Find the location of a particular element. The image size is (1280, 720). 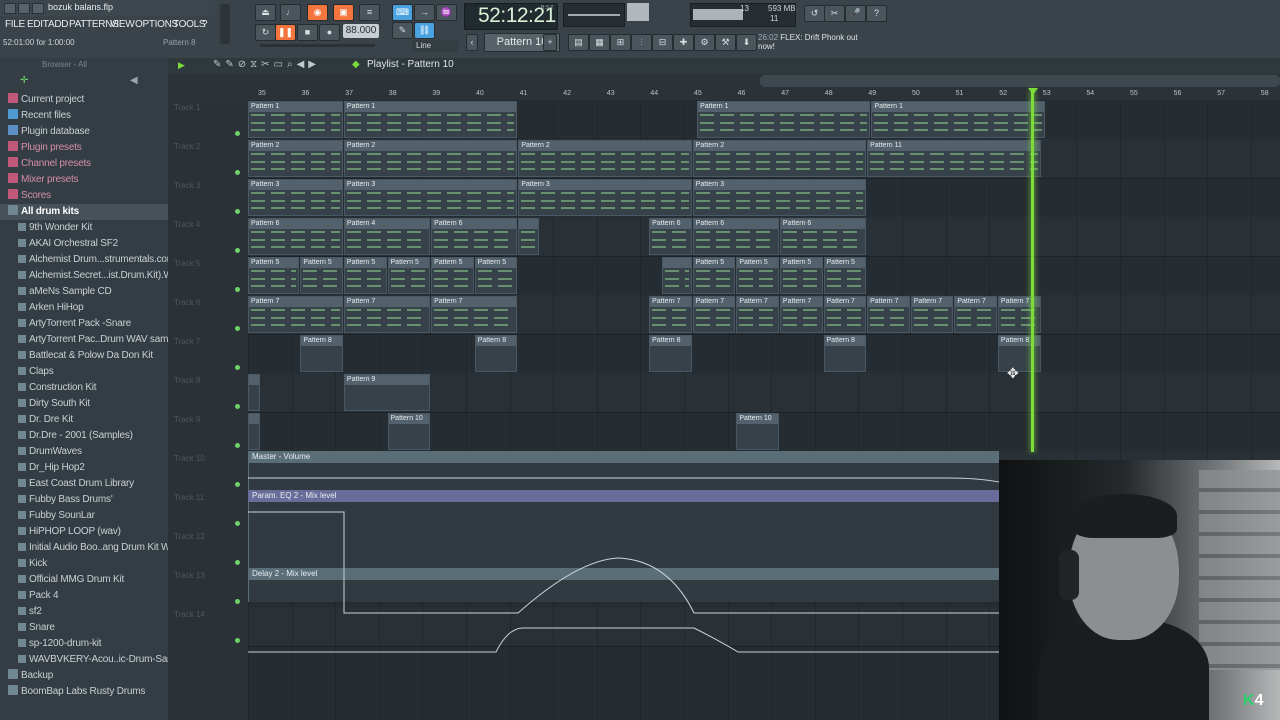

close-window-icon is located at coordinates (38, 8).